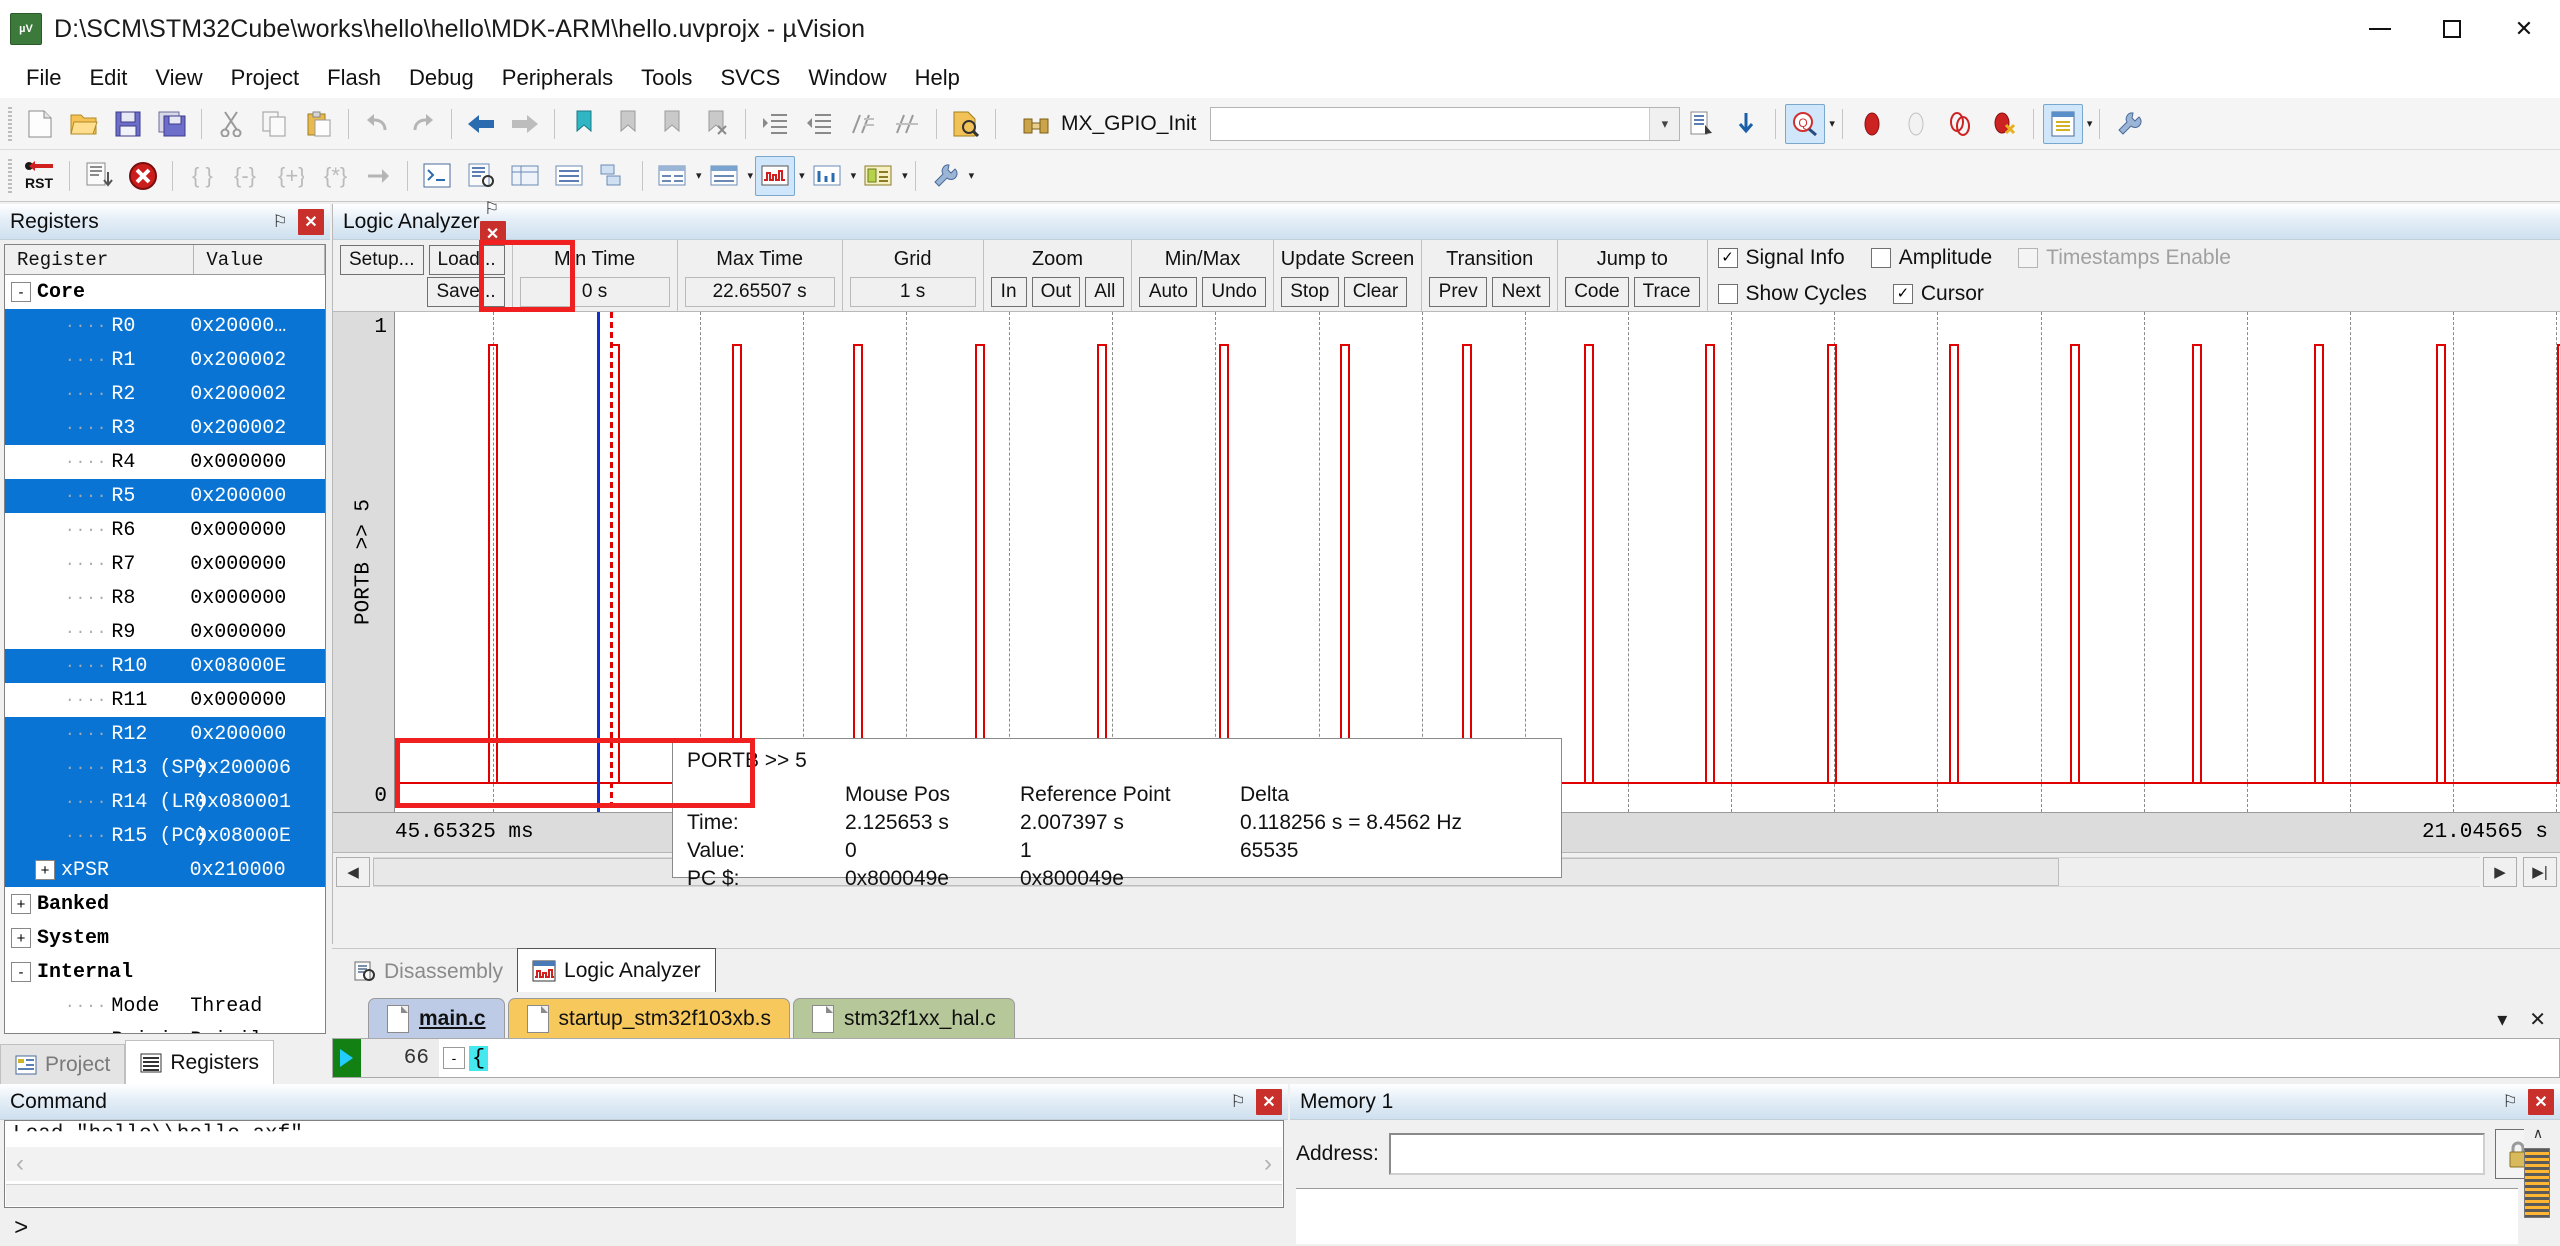 The width and height of the screenshot is (2560, 1246). Describe the element at coordinates (202, 176) in the screenshot. I see `step-icon: { }` at that location.